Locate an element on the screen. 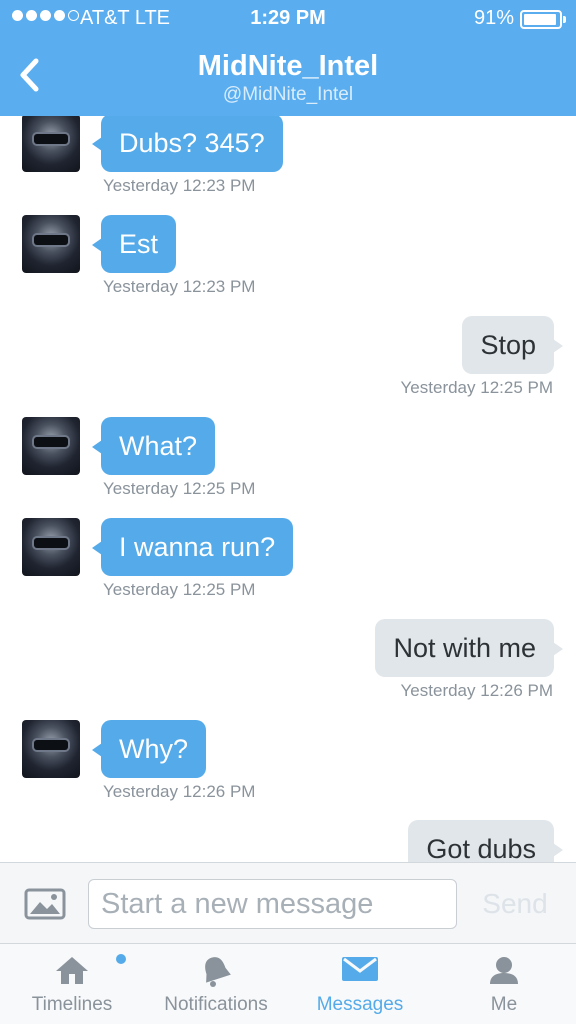  tab-me: Me is located at coordinates (504, 984).